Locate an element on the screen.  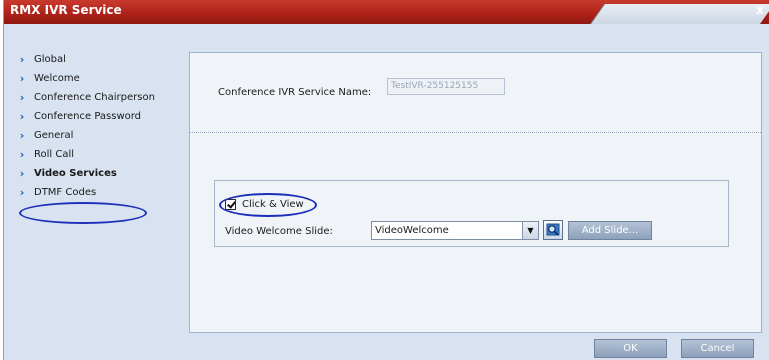
ok-button: OK is located at coordinates (630, 348).